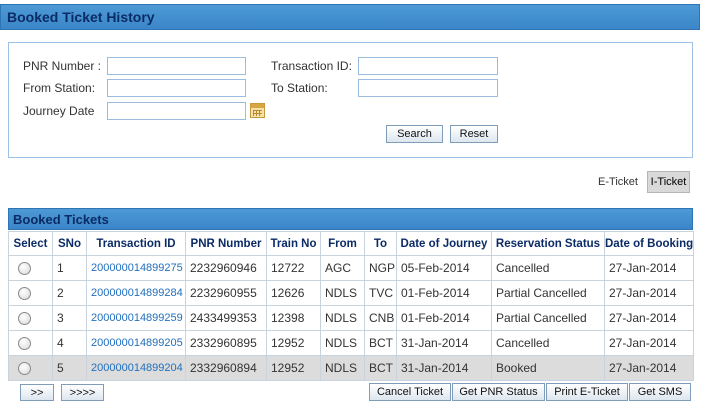 The width and height of the screenshot is (706, 412). I want to click on row-from: AGC, so click(342, 268).